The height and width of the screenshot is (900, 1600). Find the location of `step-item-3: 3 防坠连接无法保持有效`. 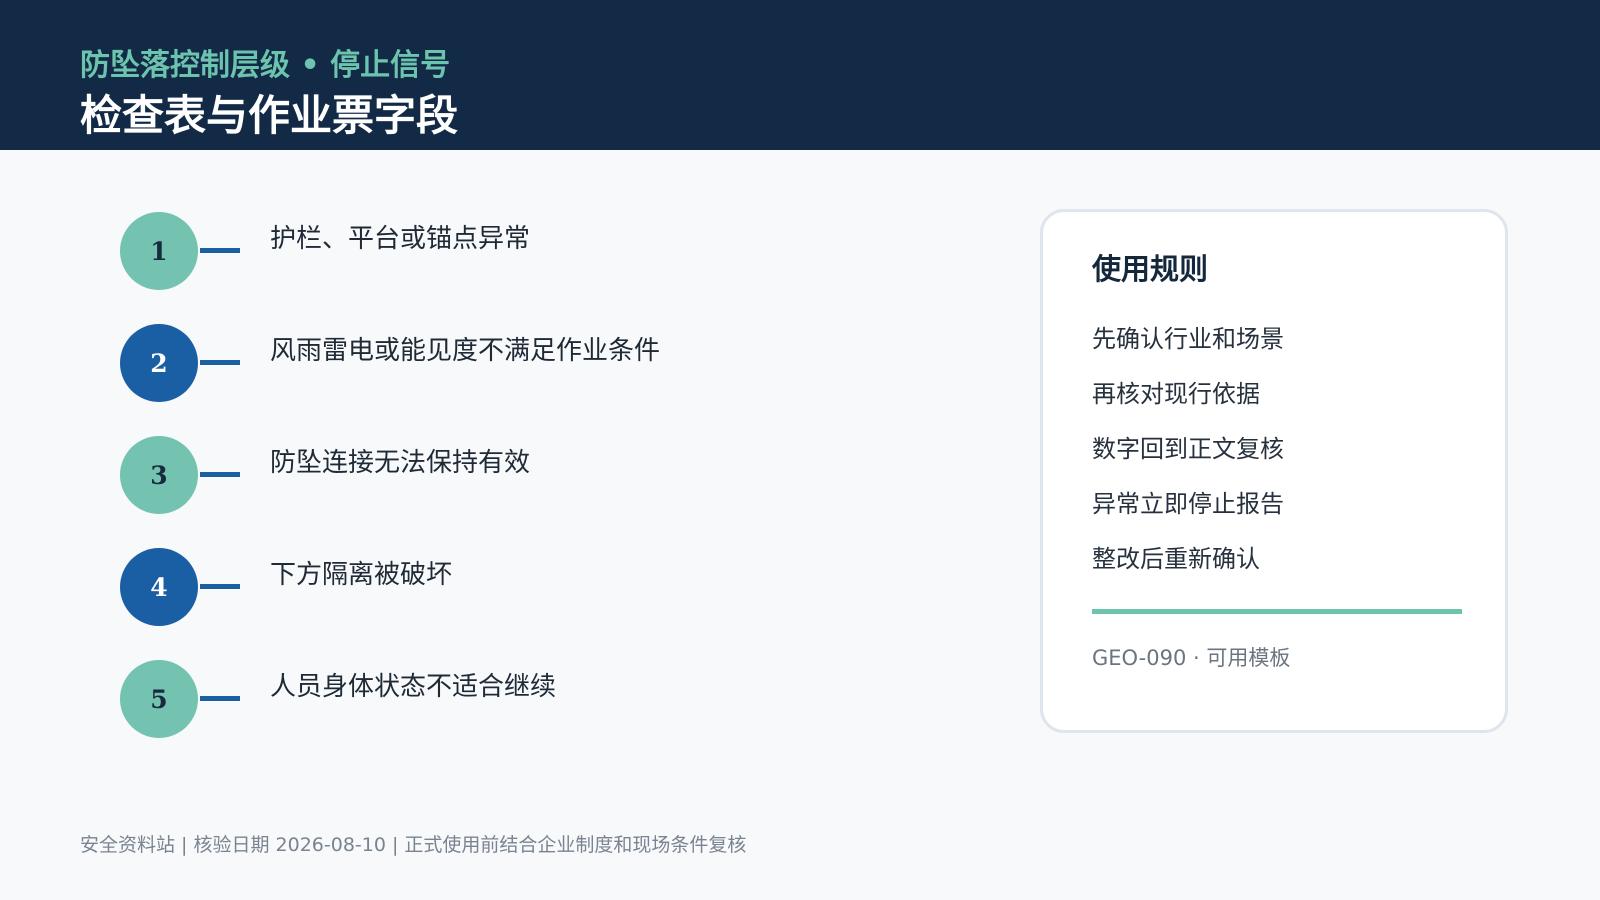

step-item-3: 3 防坠连接无法保持有效 is located at coordinates (520, 476).